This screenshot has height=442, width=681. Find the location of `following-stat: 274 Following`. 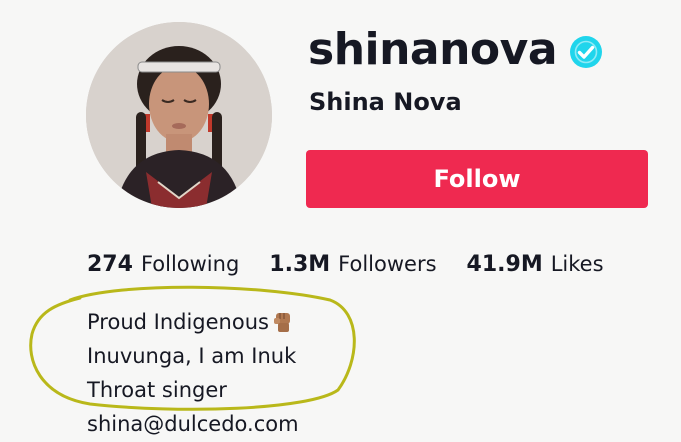

following-stat: 274 Following is located at coordinates (163, 264).